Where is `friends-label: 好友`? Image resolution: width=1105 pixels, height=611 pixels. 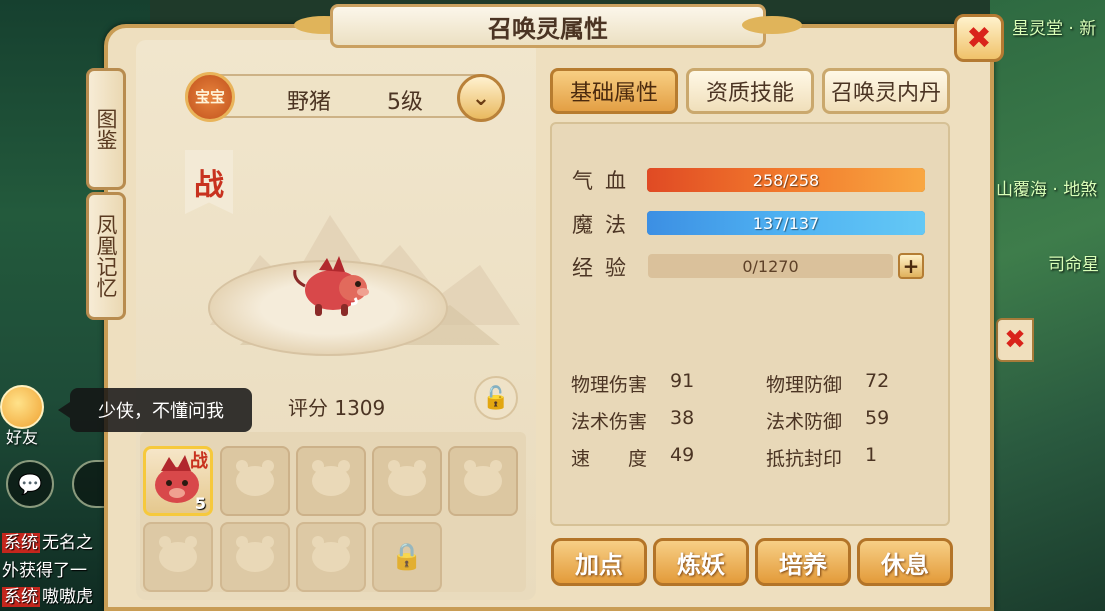 friends-label: 好友 is located at coordinates (22, 436).